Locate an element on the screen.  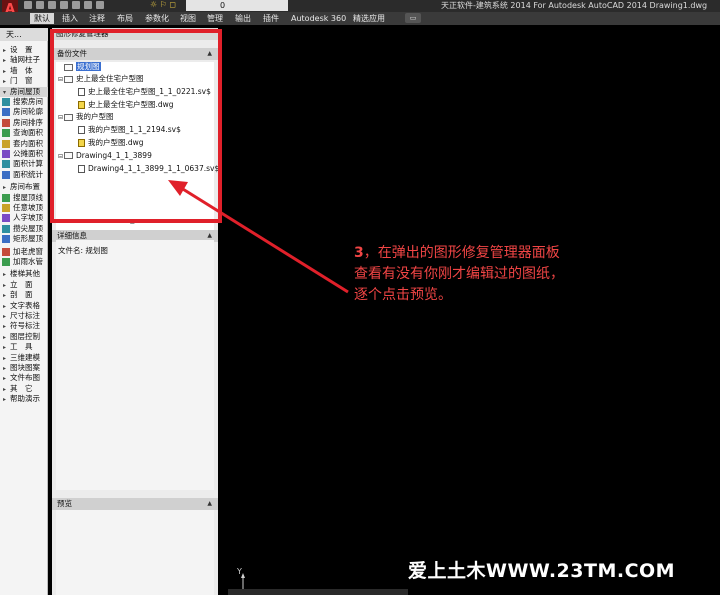
palette-item-label: 工 具 is located at coordinates (21, 347).